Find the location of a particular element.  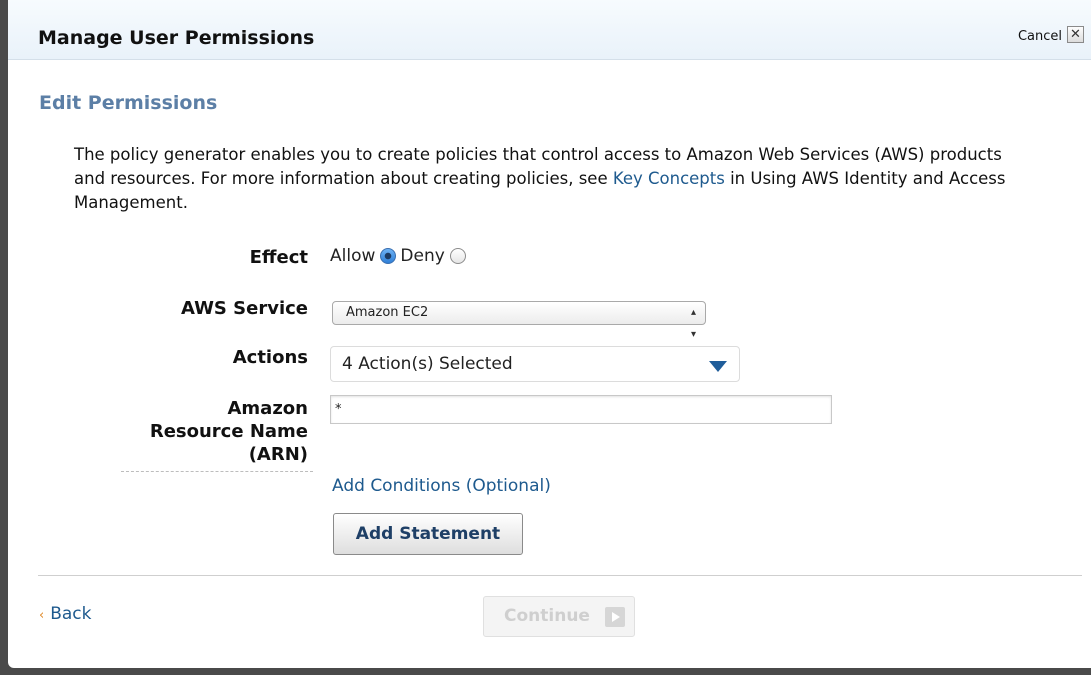

effect-radio-group: Allow Deny is located at coordinates (400, 256).